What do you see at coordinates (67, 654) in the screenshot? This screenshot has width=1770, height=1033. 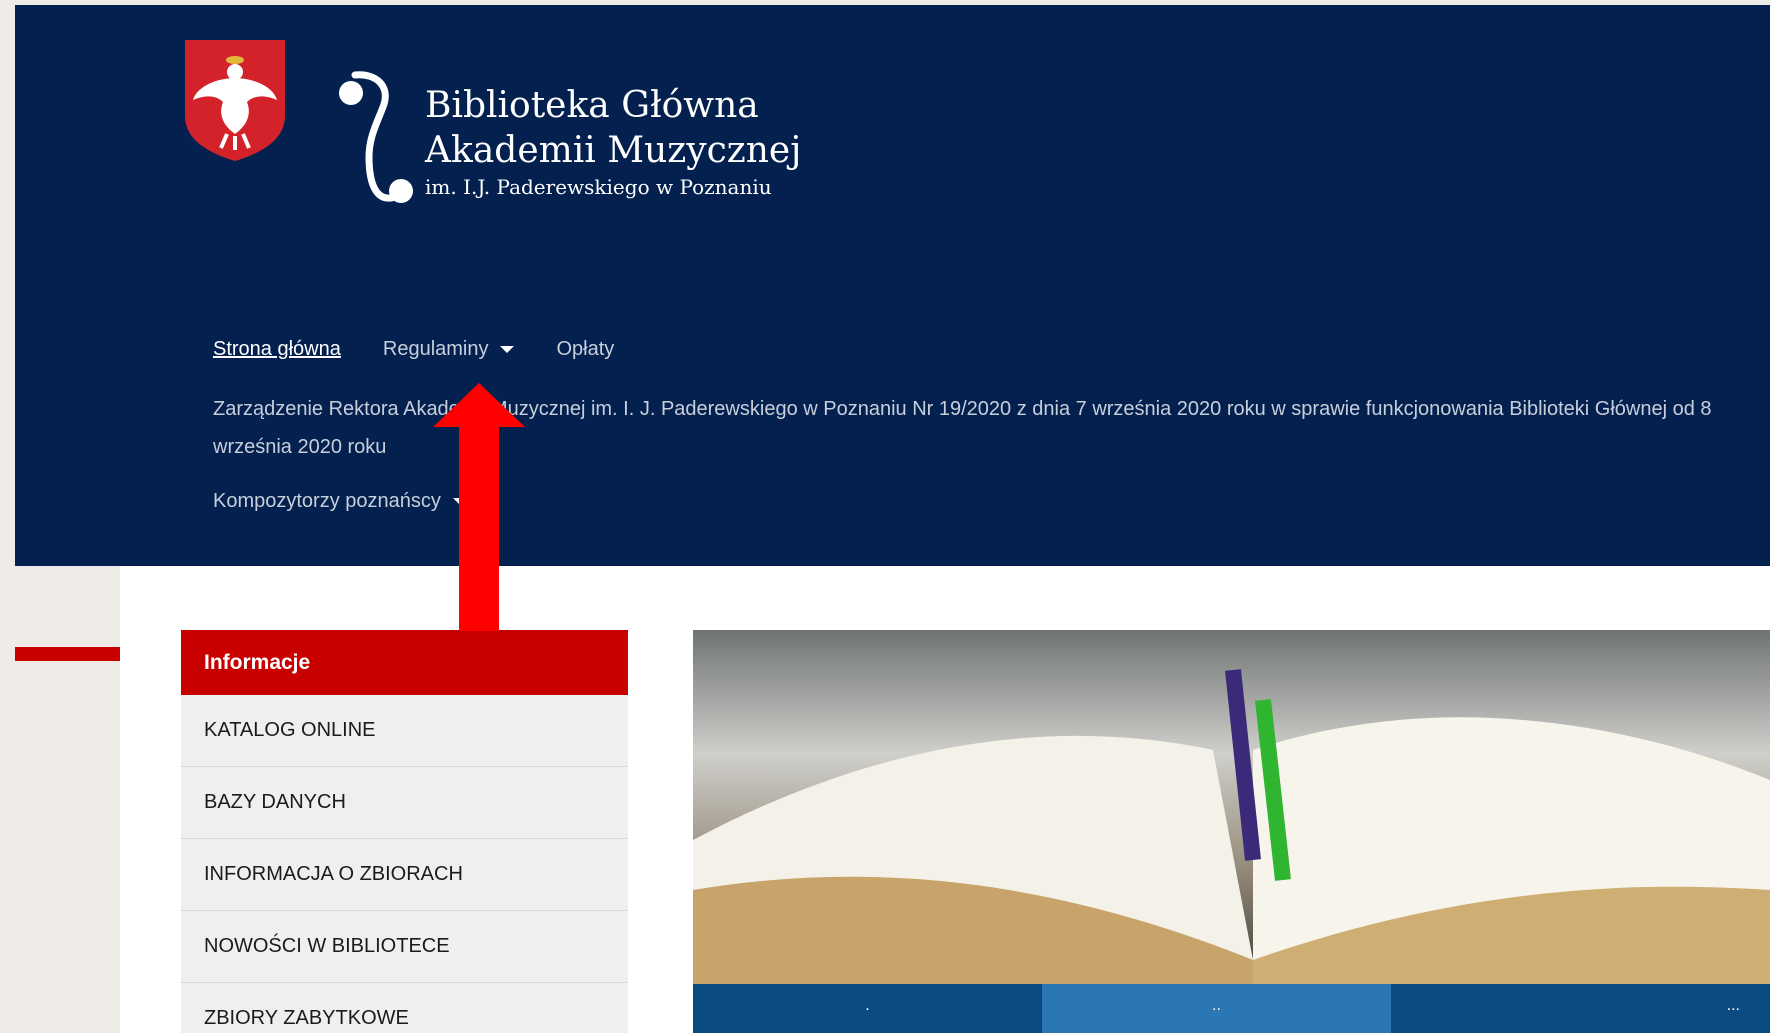 I see `red-accent-strip` at bounding box center [67, 654].